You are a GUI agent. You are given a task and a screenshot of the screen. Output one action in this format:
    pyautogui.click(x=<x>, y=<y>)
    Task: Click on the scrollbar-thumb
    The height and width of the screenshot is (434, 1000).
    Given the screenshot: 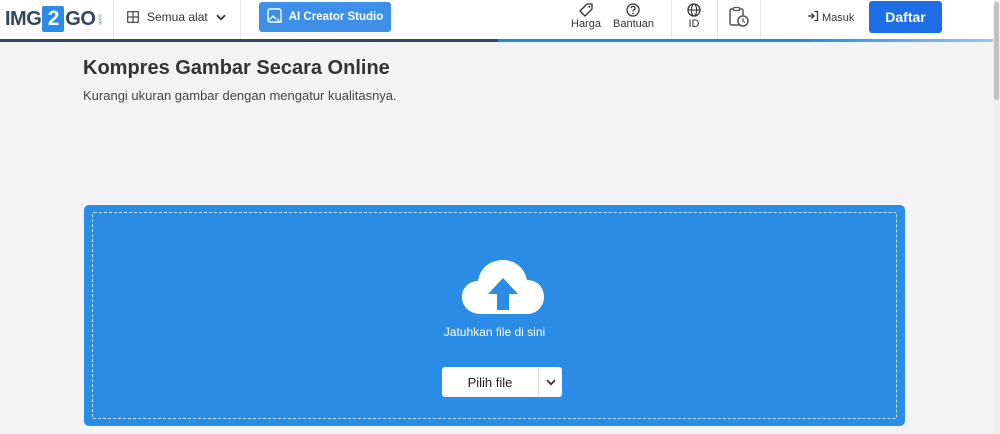 What is the action you would take?
    pyautogui.click(x=996, y=51)
    